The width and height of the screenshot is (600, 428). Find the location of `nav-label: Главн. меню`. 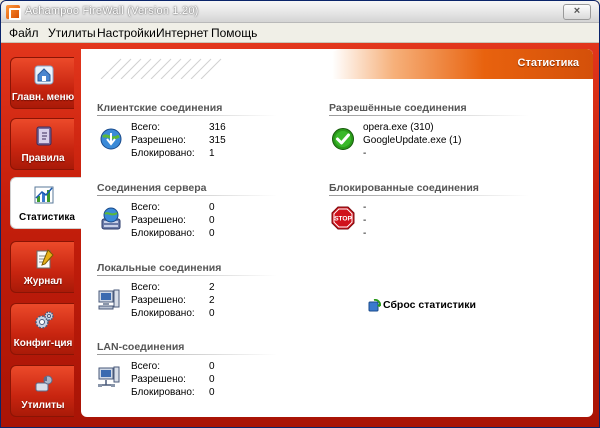

nav-label: Главн. меню is located at coordinates (43, 97).